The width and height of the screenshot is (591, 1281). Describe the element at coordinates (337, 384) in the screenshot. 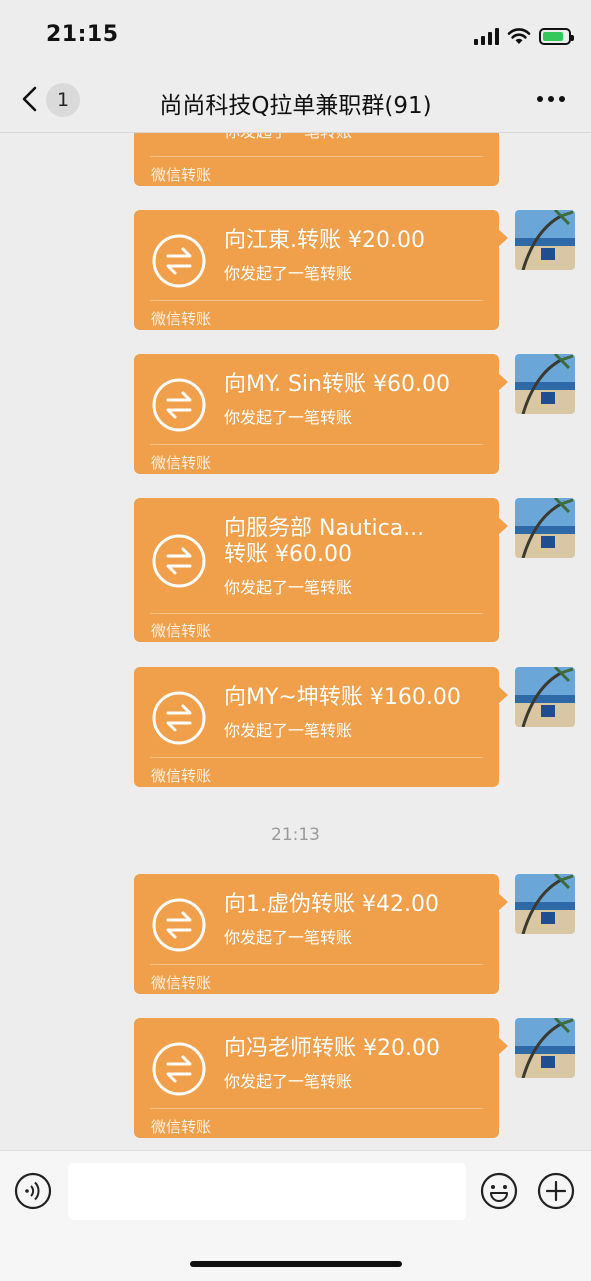

I see `transfer-title: 向MY. Sin转账 ¥60.00` at that location.